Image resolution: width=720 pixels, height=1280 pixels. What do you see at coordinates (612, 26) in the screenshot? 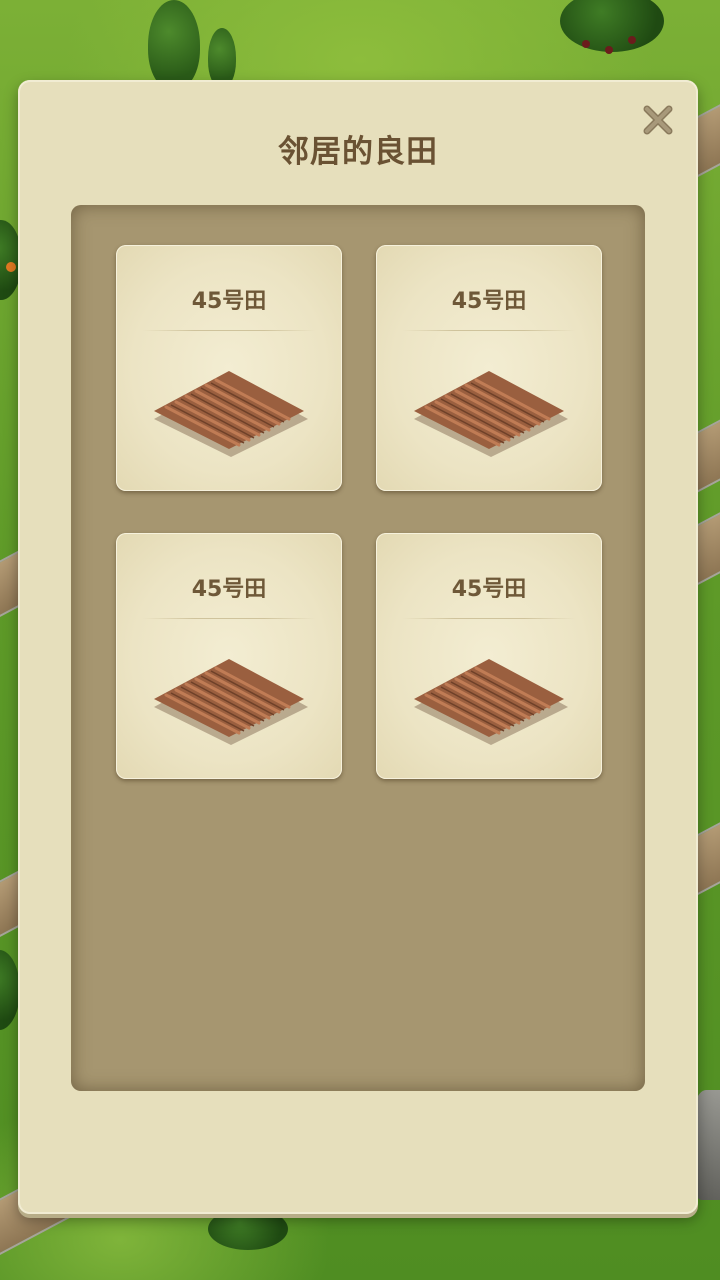
I see `fruit-tree` at bounding box center [612, 26].